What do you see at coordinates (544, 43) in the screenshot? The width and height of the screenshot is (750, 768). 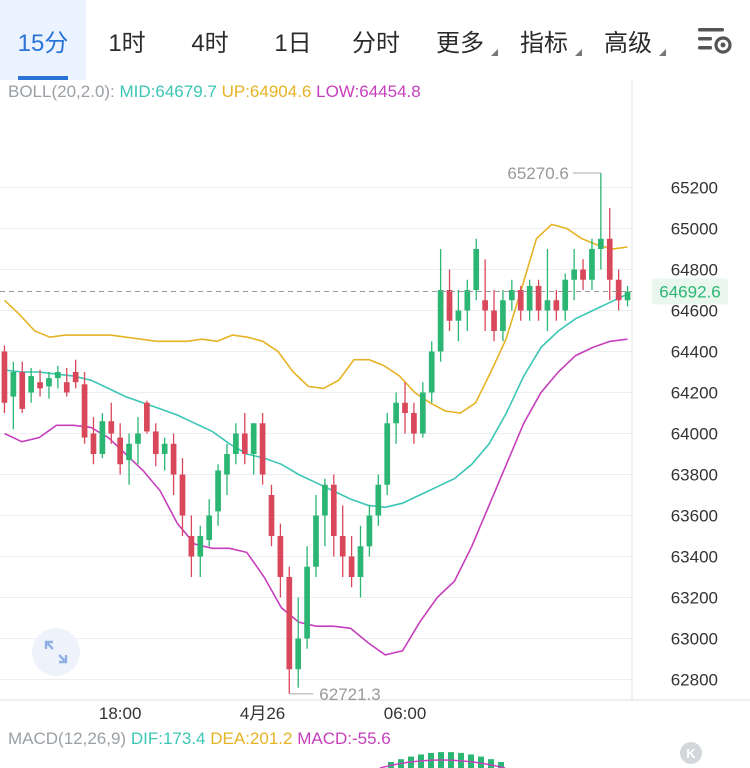 I see `tab-label: 指标` at bounding box center [544, 43].